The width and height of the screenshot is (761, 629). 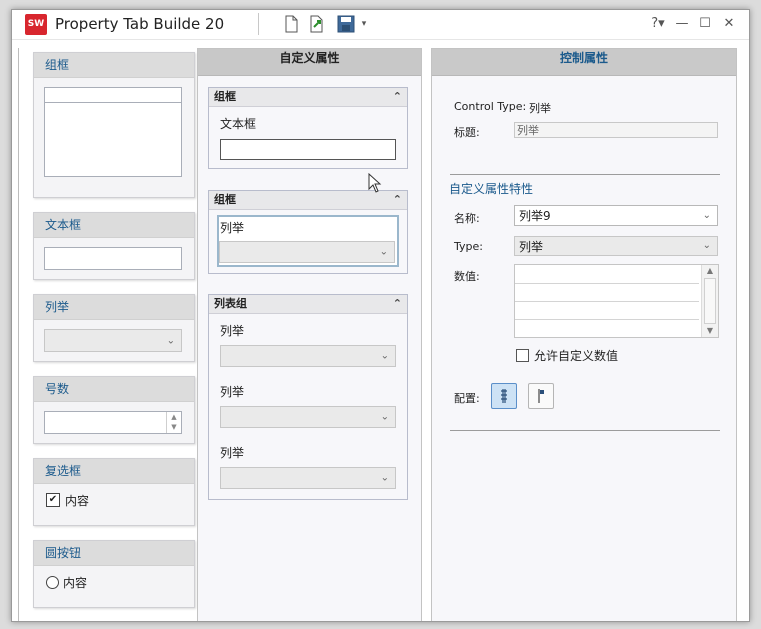 What do you see at coordinates (467, 398) in the screenshot?
I see `config-label: 配置:` at bounding box center [467, 398].